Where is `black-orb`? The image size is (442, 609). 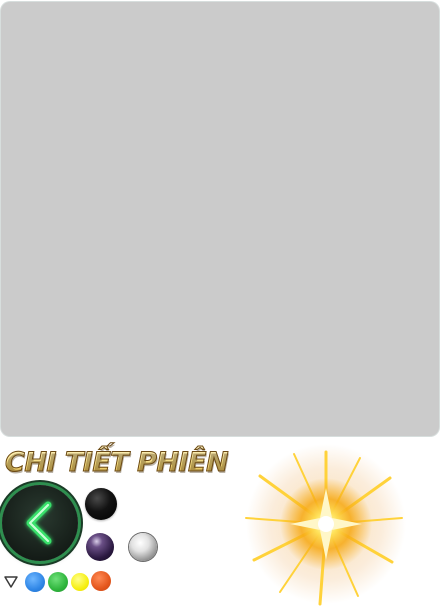 black-orb is located at coordinates (101, 504).